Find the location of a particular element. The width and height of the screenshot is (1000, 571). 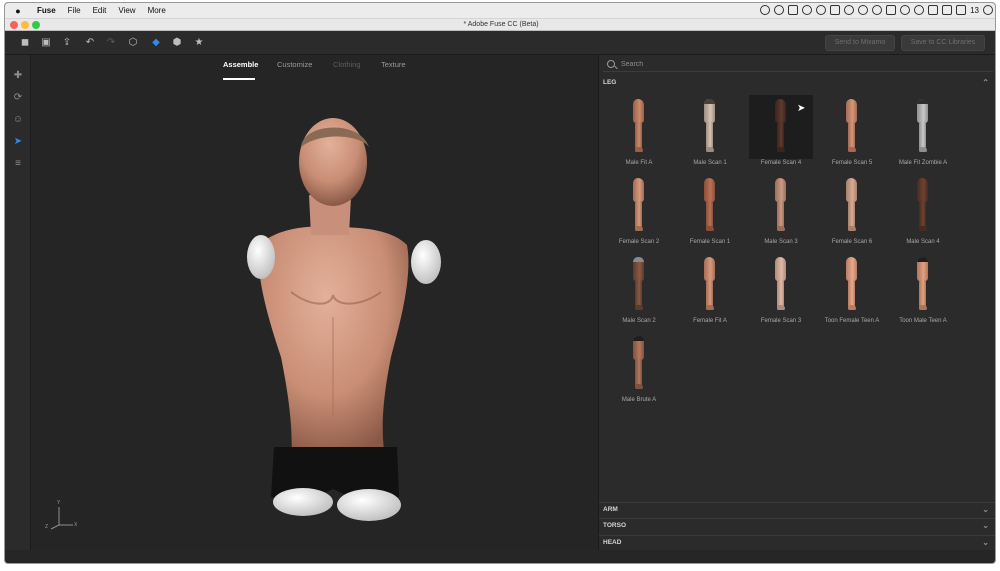

axis-gizmo: Y X Z is located at coordinates (61, 515).